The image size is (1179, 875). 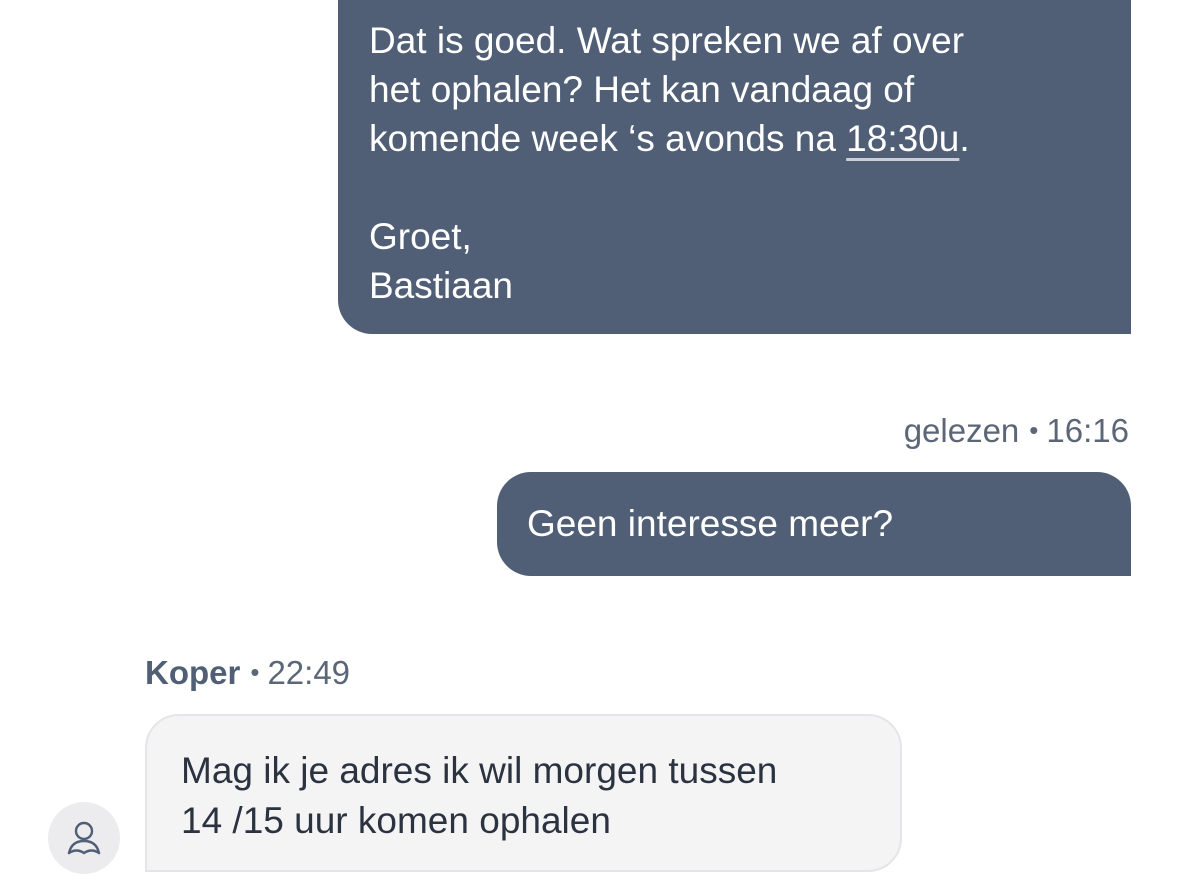 I want to click on message-text-line: Dat is goed. Wat spreken we af over, so click(x=667, y=40).